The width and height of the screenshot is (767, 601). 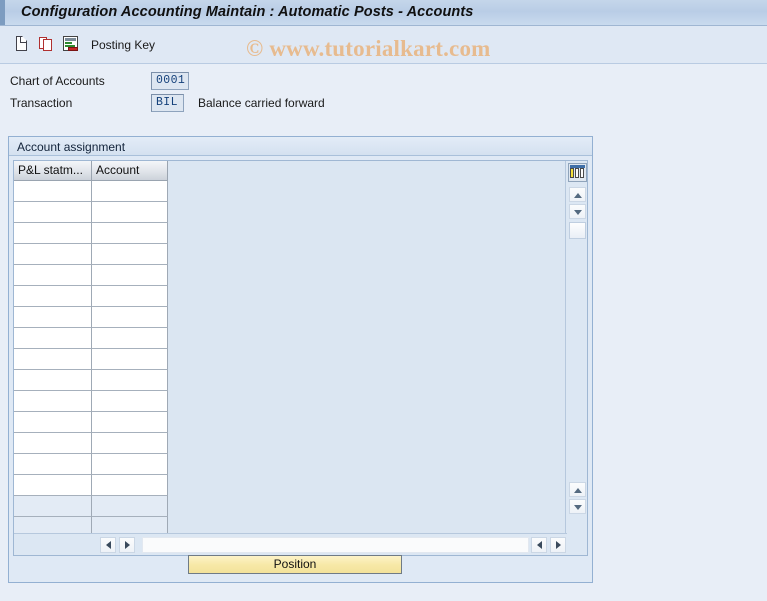 What do you see at coordinates (127, 545) in the screenshot?
I see `scroll-right-icon` at bounding box center [127, 545].